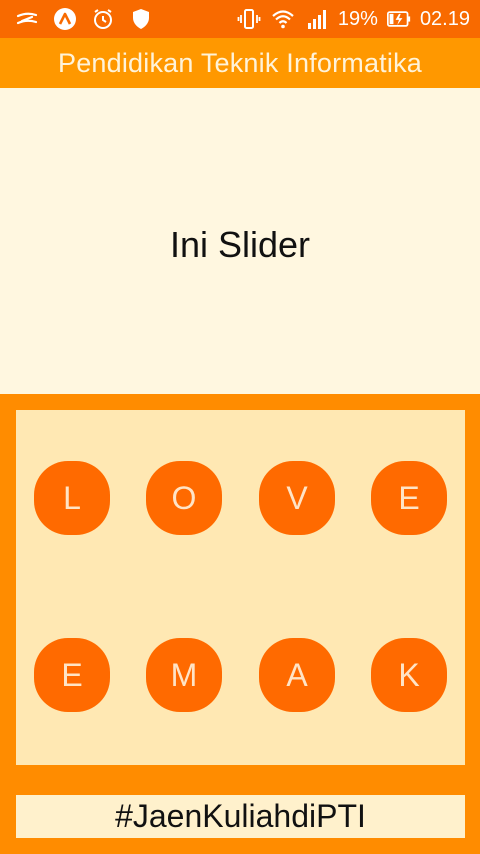 This screenshot has width=480, height=854. Describe the element at coordinates (297, 675) in the screenshot. I see `letter-button-a: A` at that location.